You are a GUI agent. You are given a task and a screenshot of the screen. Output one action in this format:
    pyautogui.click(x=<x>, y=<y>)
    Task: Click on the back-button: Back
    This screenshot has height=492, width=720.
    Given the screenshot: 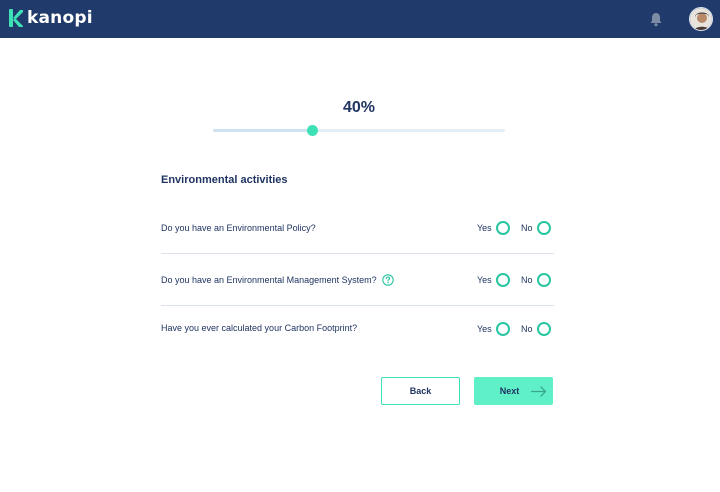 What is the action you would take?
    pyautogui.click(x=420, y=391)
    